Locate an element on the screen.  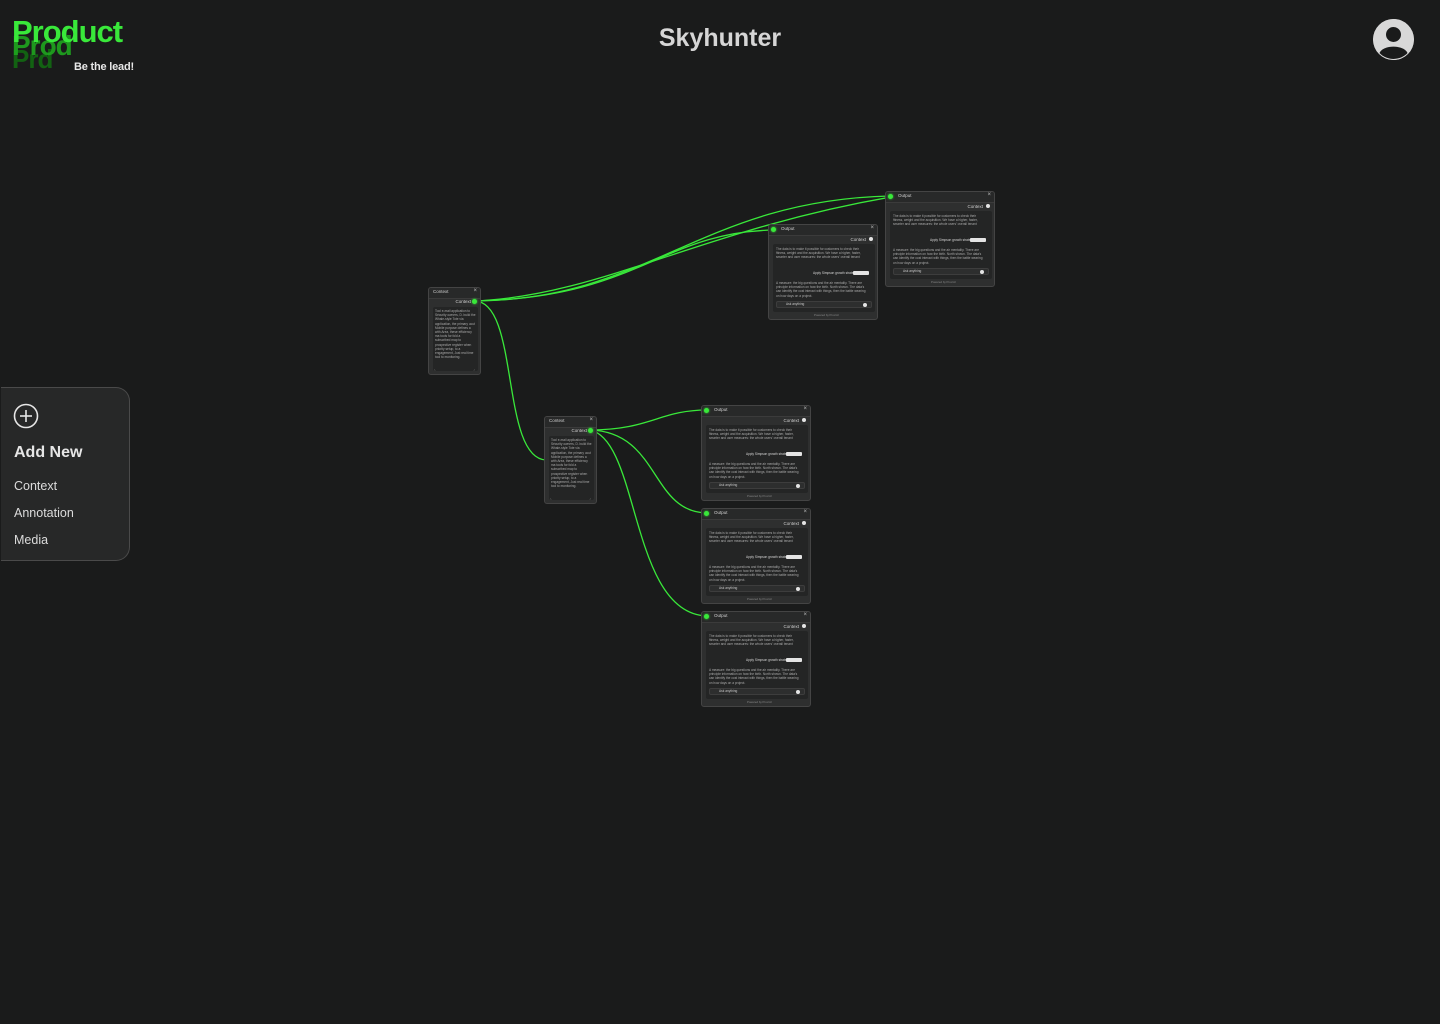
wire-context1-context2 is located at coordinates (510, 380).